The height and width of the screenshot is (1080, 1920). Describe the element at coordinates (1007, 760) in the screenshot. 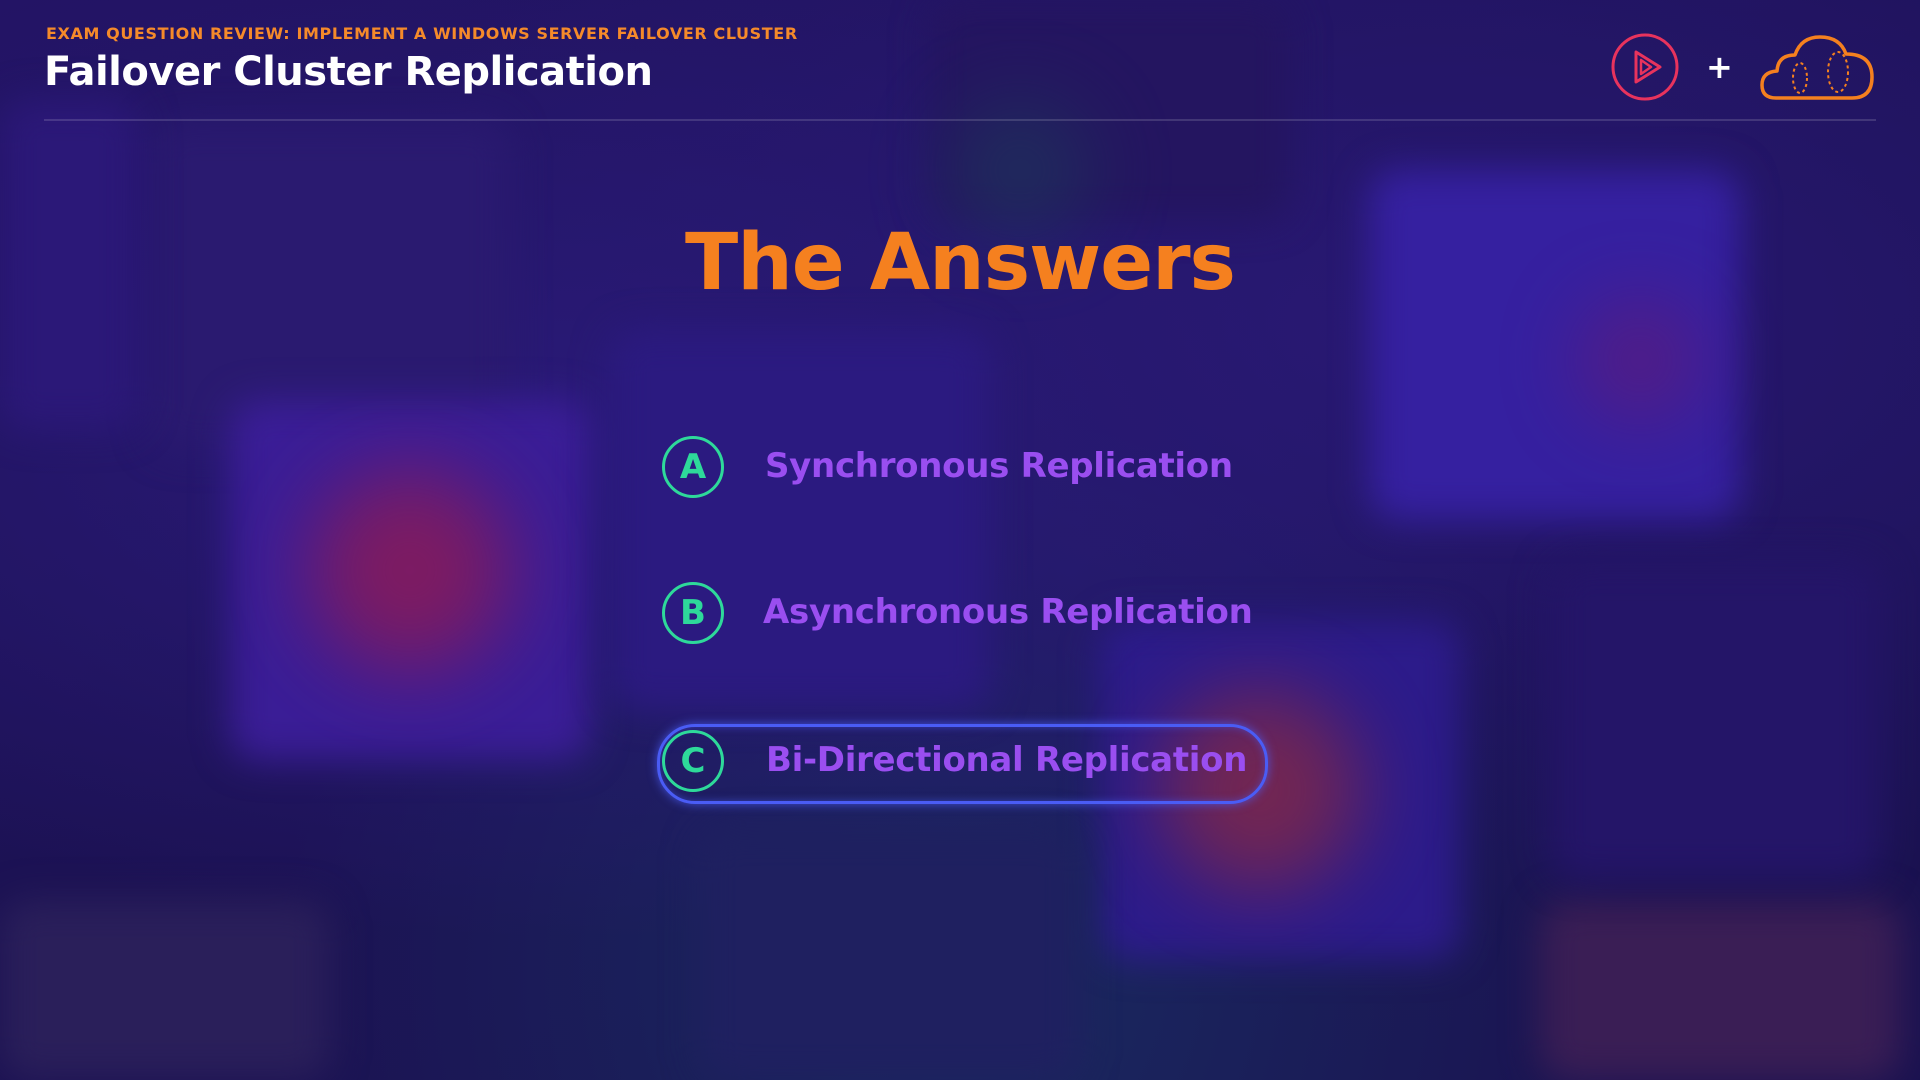

I see `answer-text: Bi-Directional Replication` at that location.